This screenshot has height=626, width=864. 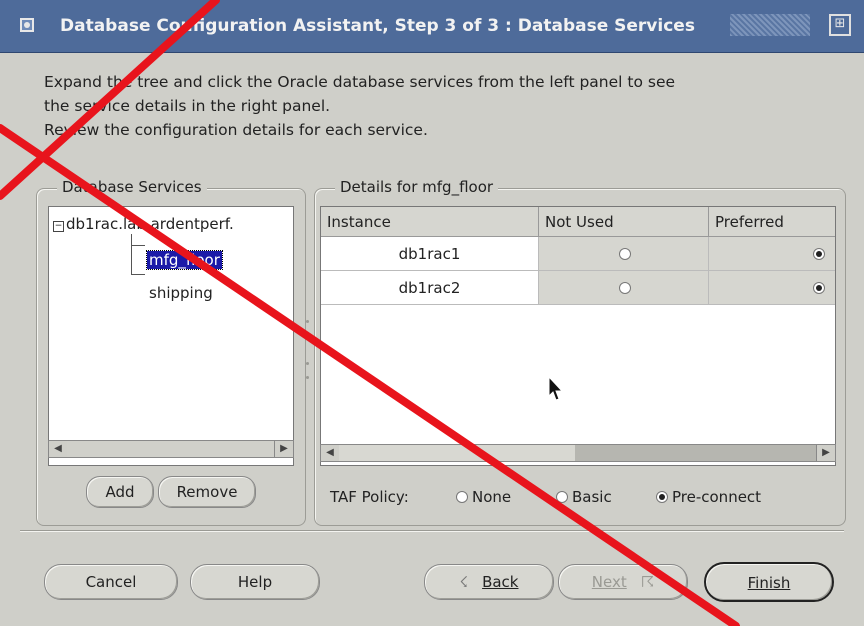 I want to click on help-button: Help, so click(x=255, y=582).